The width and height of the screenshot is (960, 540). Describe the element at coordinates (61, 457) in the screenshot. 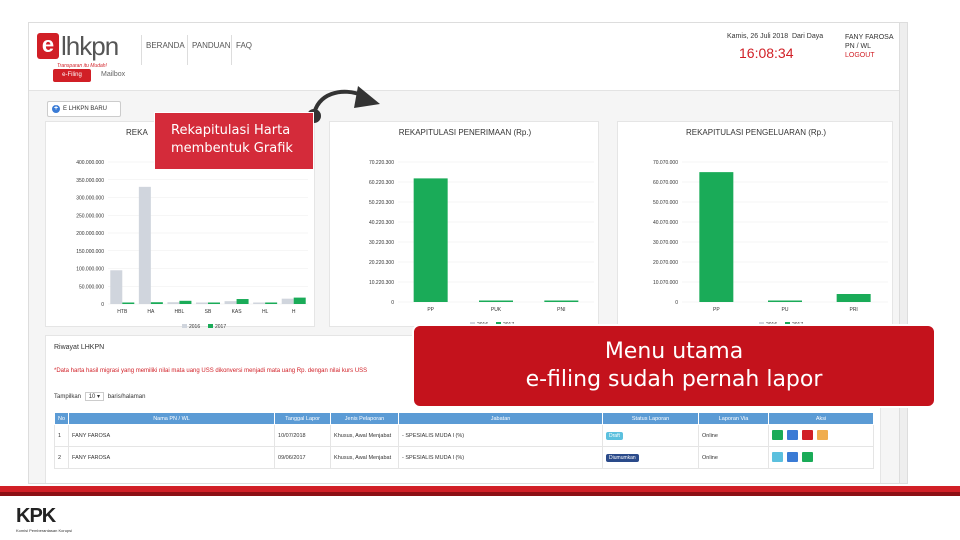

I see `row-no: 2` at that location.